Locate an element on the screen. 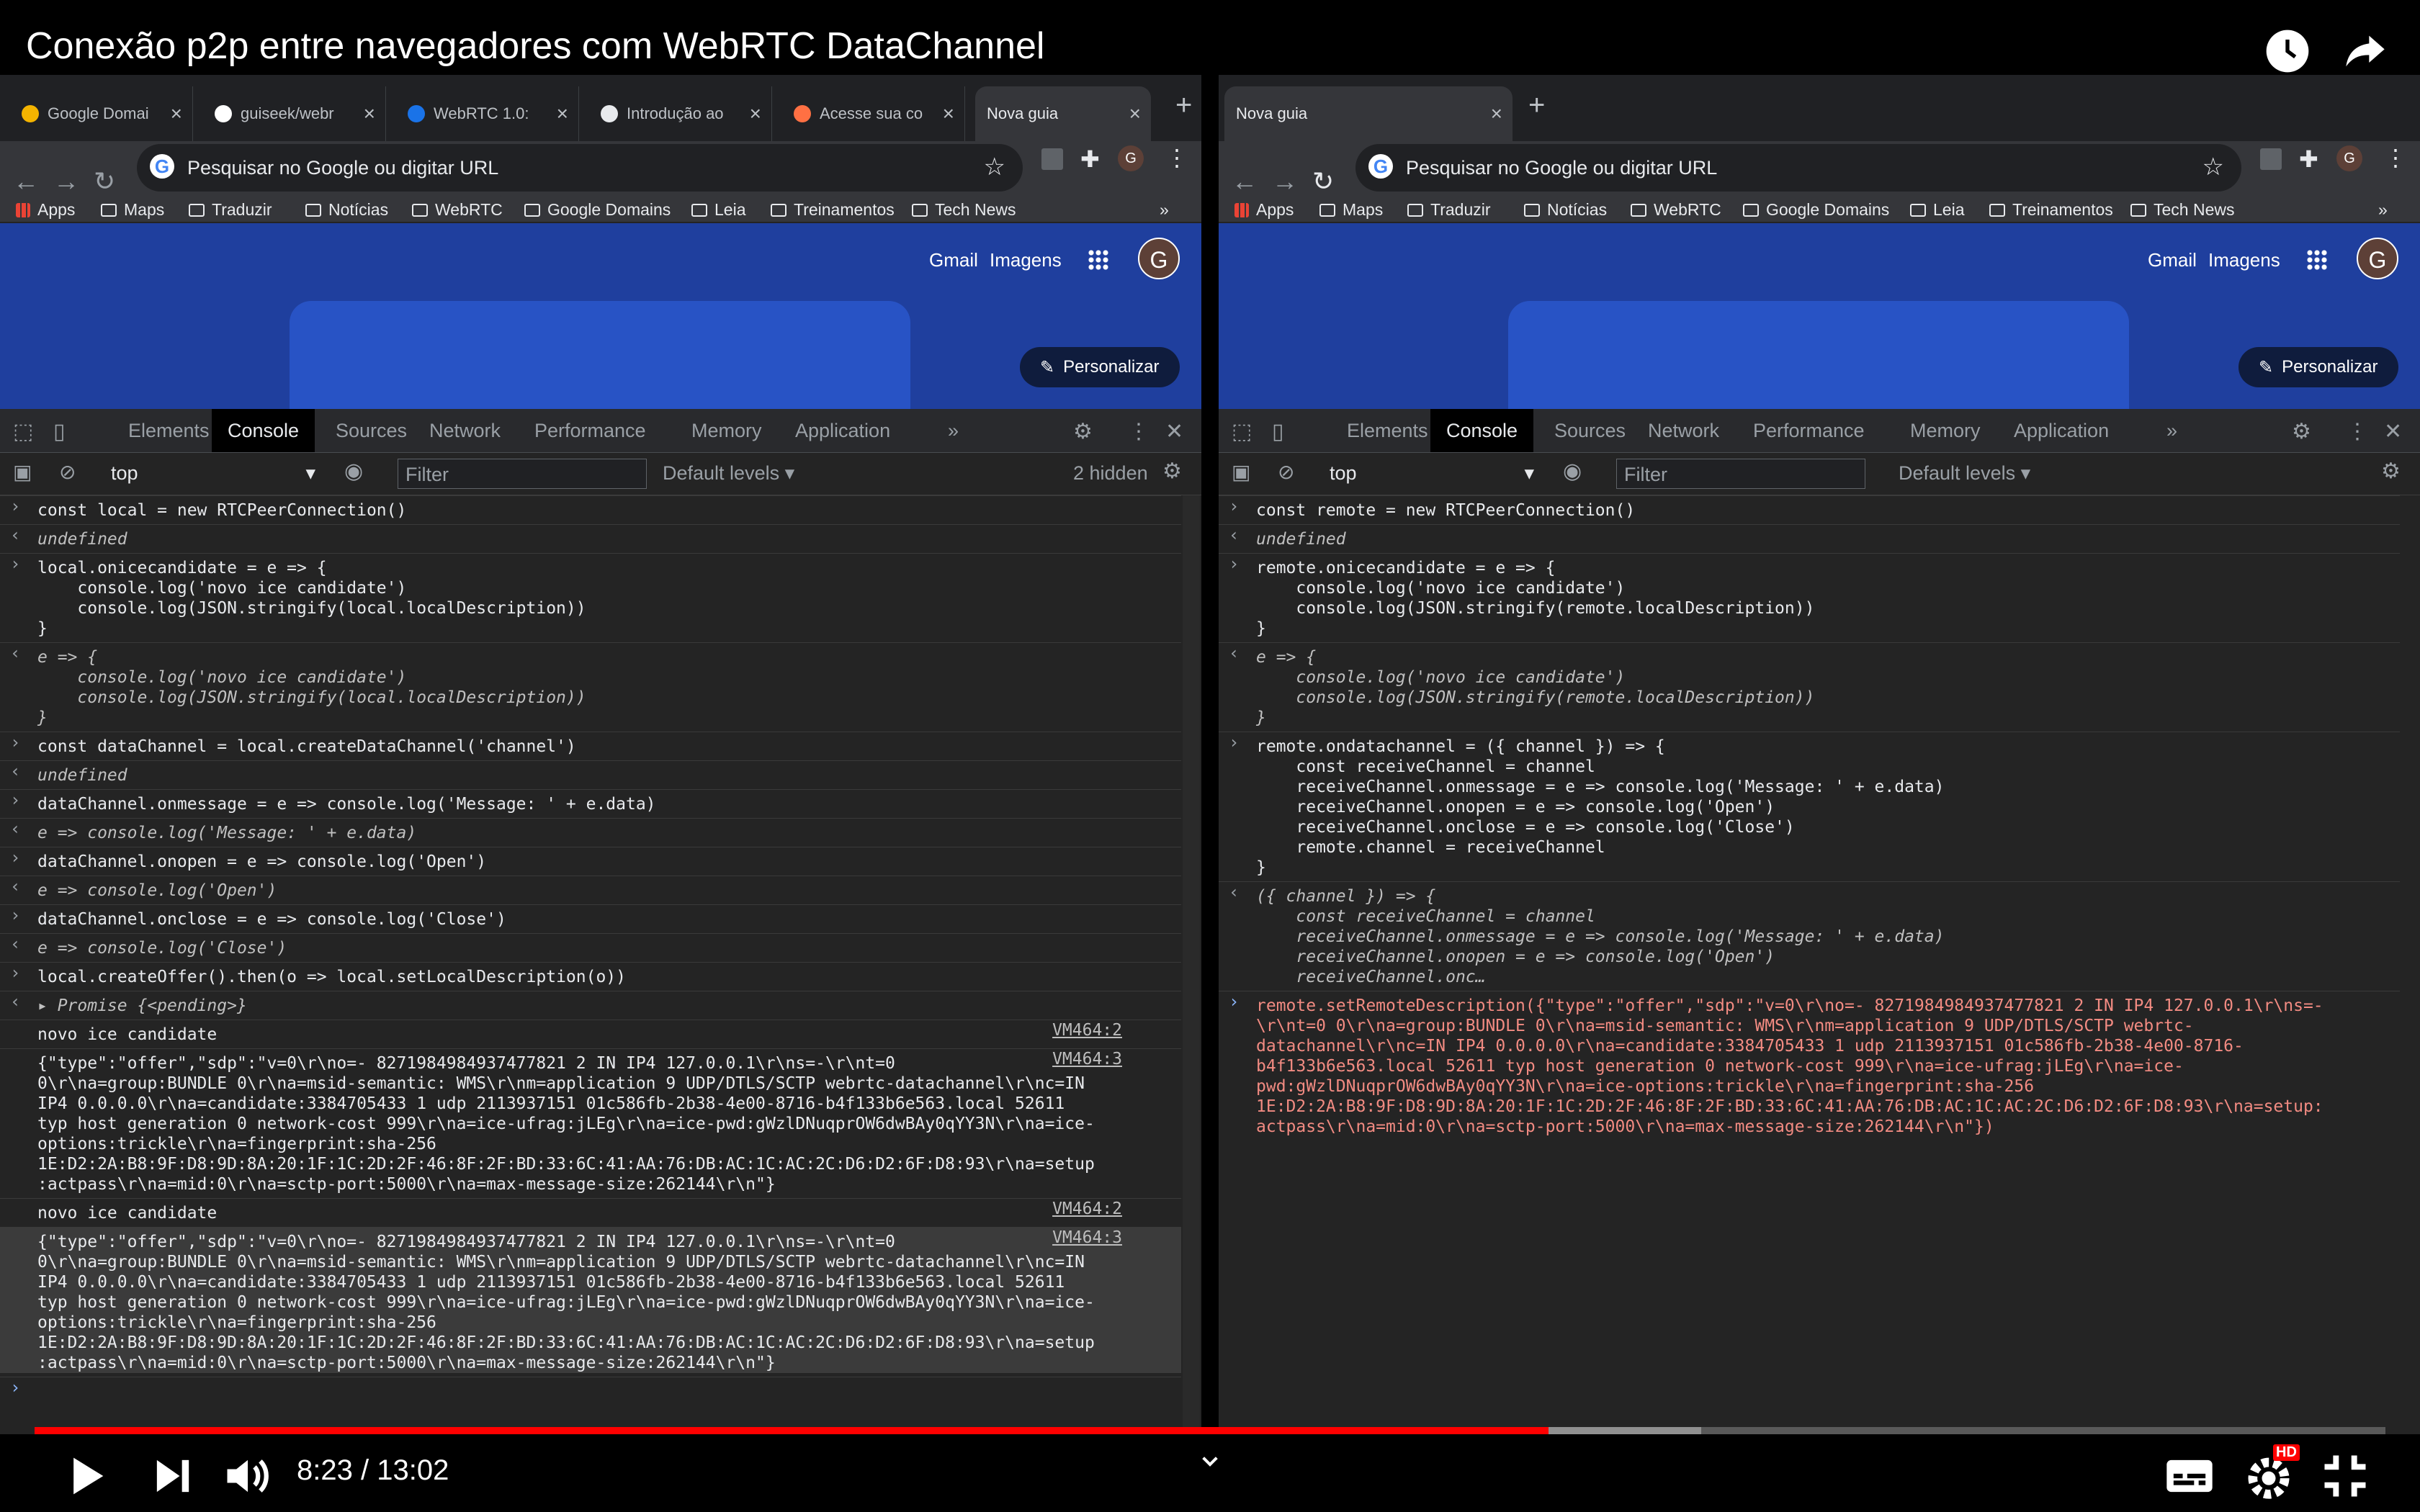 Image resolution: width=2420 pixels, height=1512 pixels. next-button is located at coordinates (172, 1478).